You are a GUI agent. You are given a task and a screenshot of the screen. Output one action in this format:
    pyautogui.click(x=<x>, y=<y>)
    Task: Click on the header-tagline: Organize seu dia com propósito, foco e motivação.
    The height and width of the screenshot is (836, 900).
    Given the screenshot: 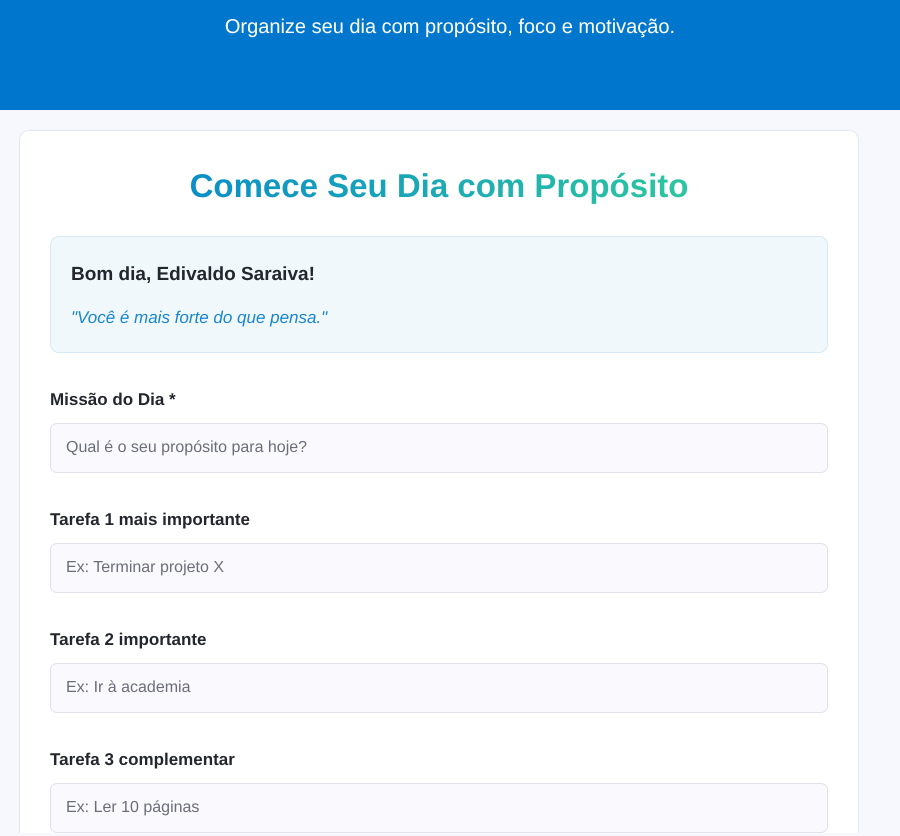 What is the action you would take?
    pyautogui.click(x=450, y=27)
    